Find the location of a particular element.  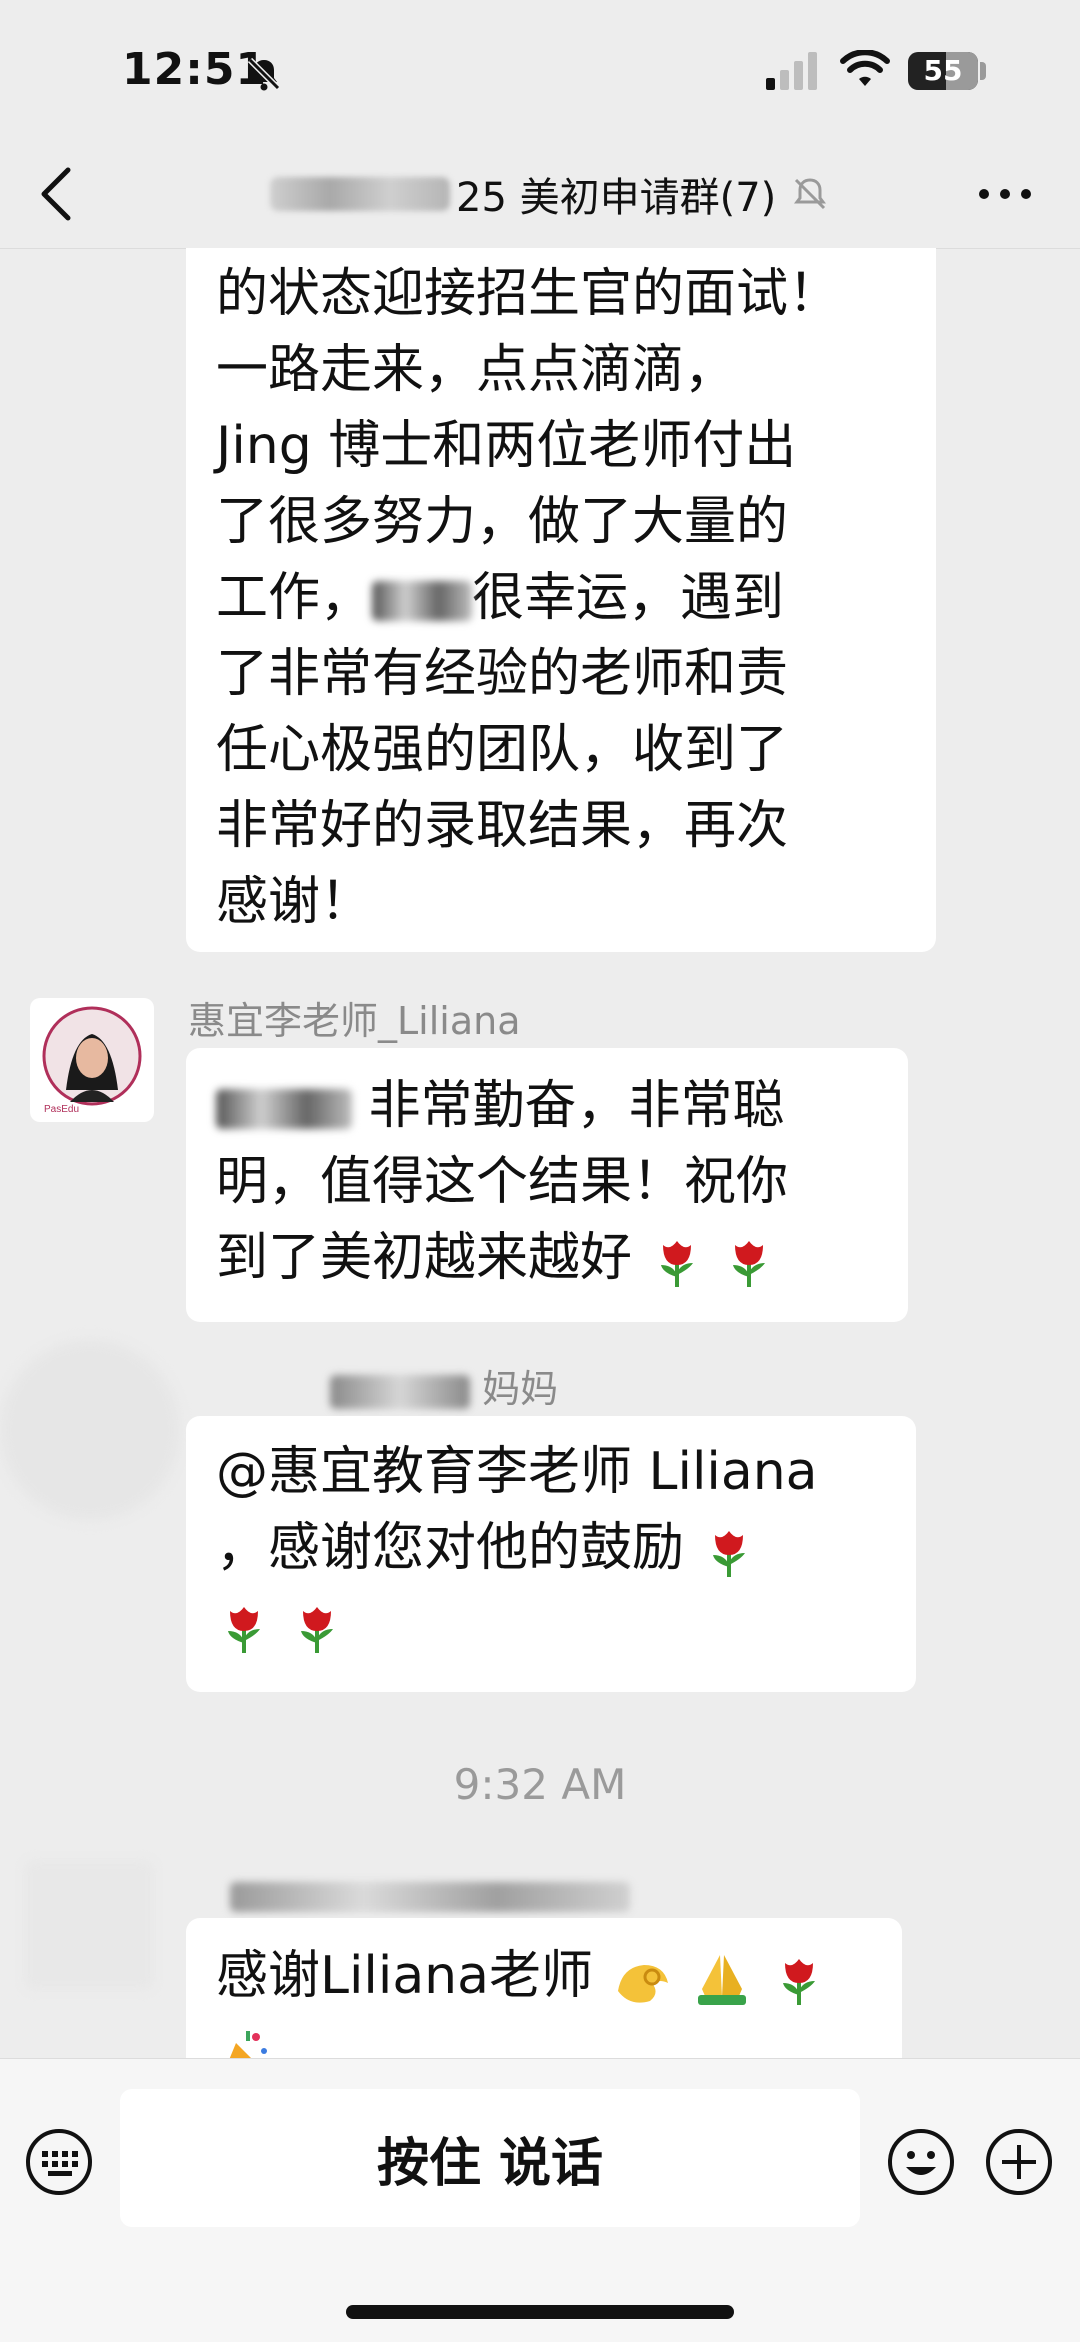

message-line: 工作， 很幸运，遇到 is located at coordinates (500, 598).